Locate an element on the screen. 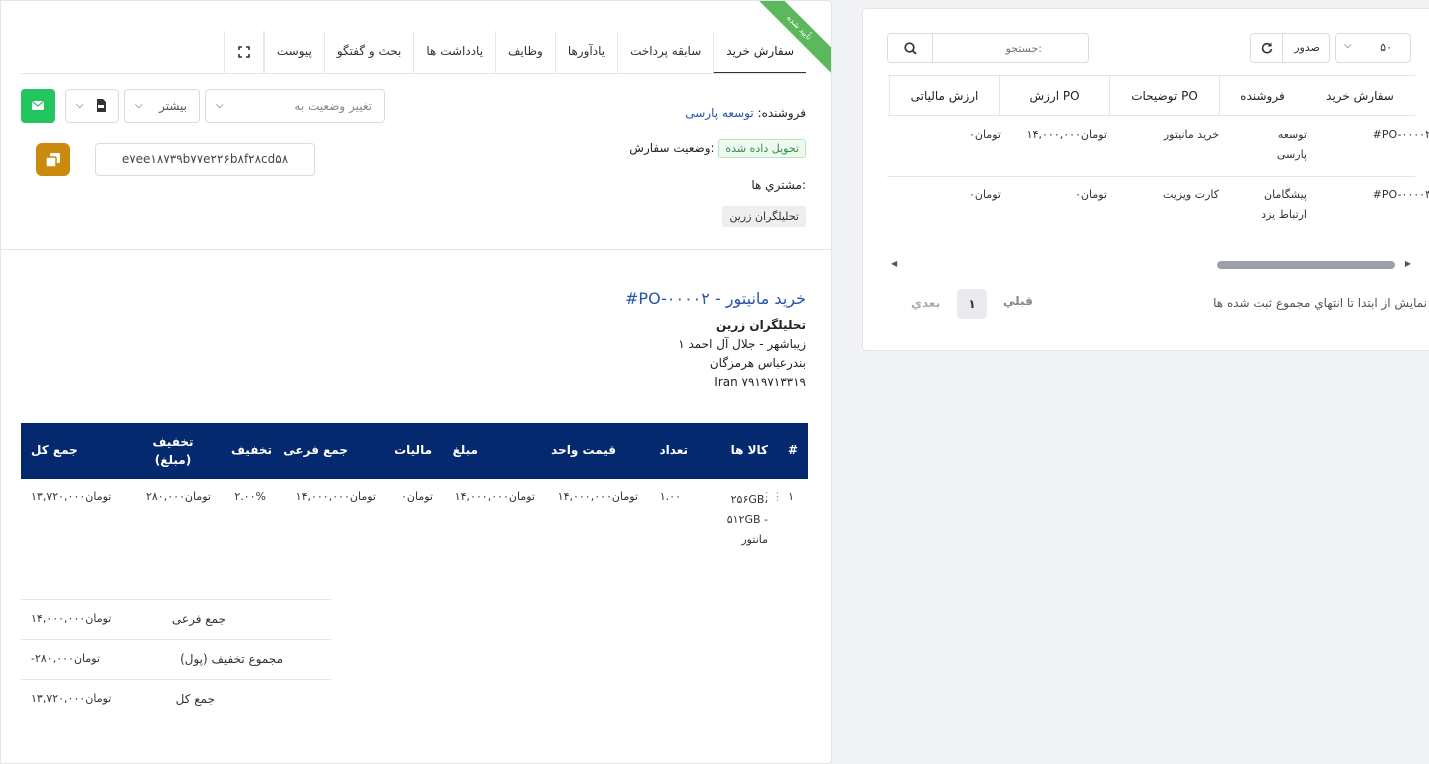 The height and width of the screenshot is (764, 1429). row-po-link: #PO-۰۰۰۰۲ is located at coordinates (1401, 135).